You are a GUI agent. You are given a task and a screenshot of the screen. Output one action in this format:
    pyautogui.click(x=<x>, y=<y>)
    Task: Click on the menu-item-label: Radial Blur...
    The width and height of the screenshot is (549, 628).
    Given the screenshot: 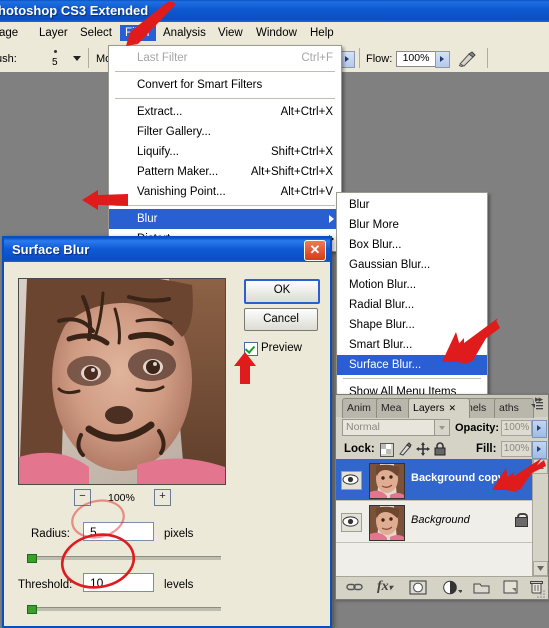 What is the action you would take?
    pyautogui.click(x=382, y=305)
    